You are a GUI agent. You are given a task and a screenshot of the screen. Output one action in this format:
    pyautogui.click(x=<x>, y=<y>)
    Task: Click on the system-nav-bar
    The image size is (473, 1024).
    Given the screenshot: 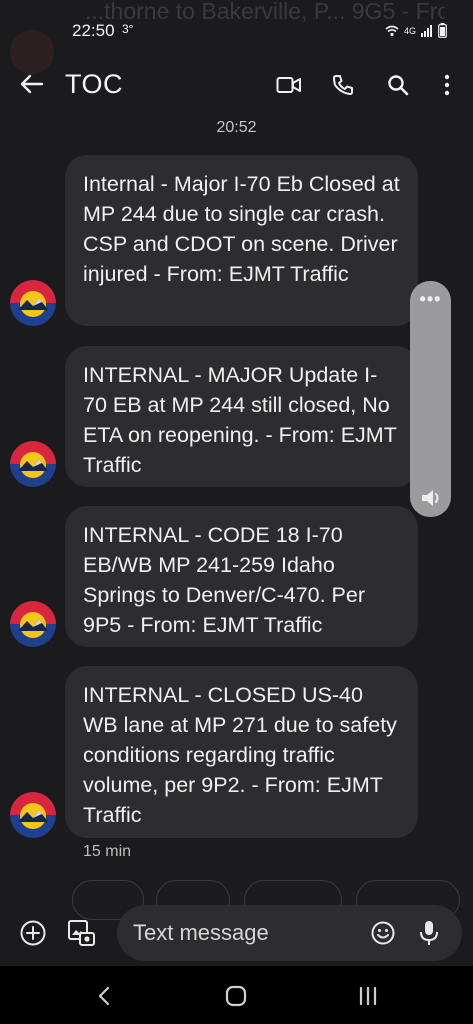 What is the action you would take?
    pyautogui.click(x=236, y=995)
    